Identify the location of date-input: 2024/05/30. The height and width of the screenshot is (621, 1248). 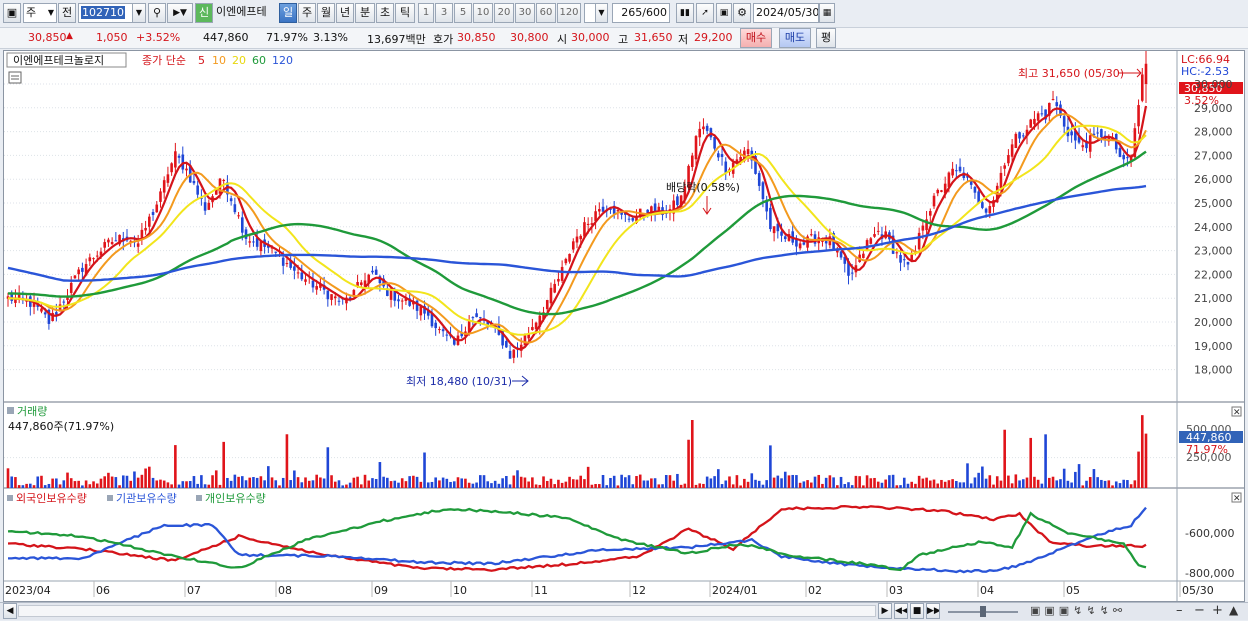
(786, 13).